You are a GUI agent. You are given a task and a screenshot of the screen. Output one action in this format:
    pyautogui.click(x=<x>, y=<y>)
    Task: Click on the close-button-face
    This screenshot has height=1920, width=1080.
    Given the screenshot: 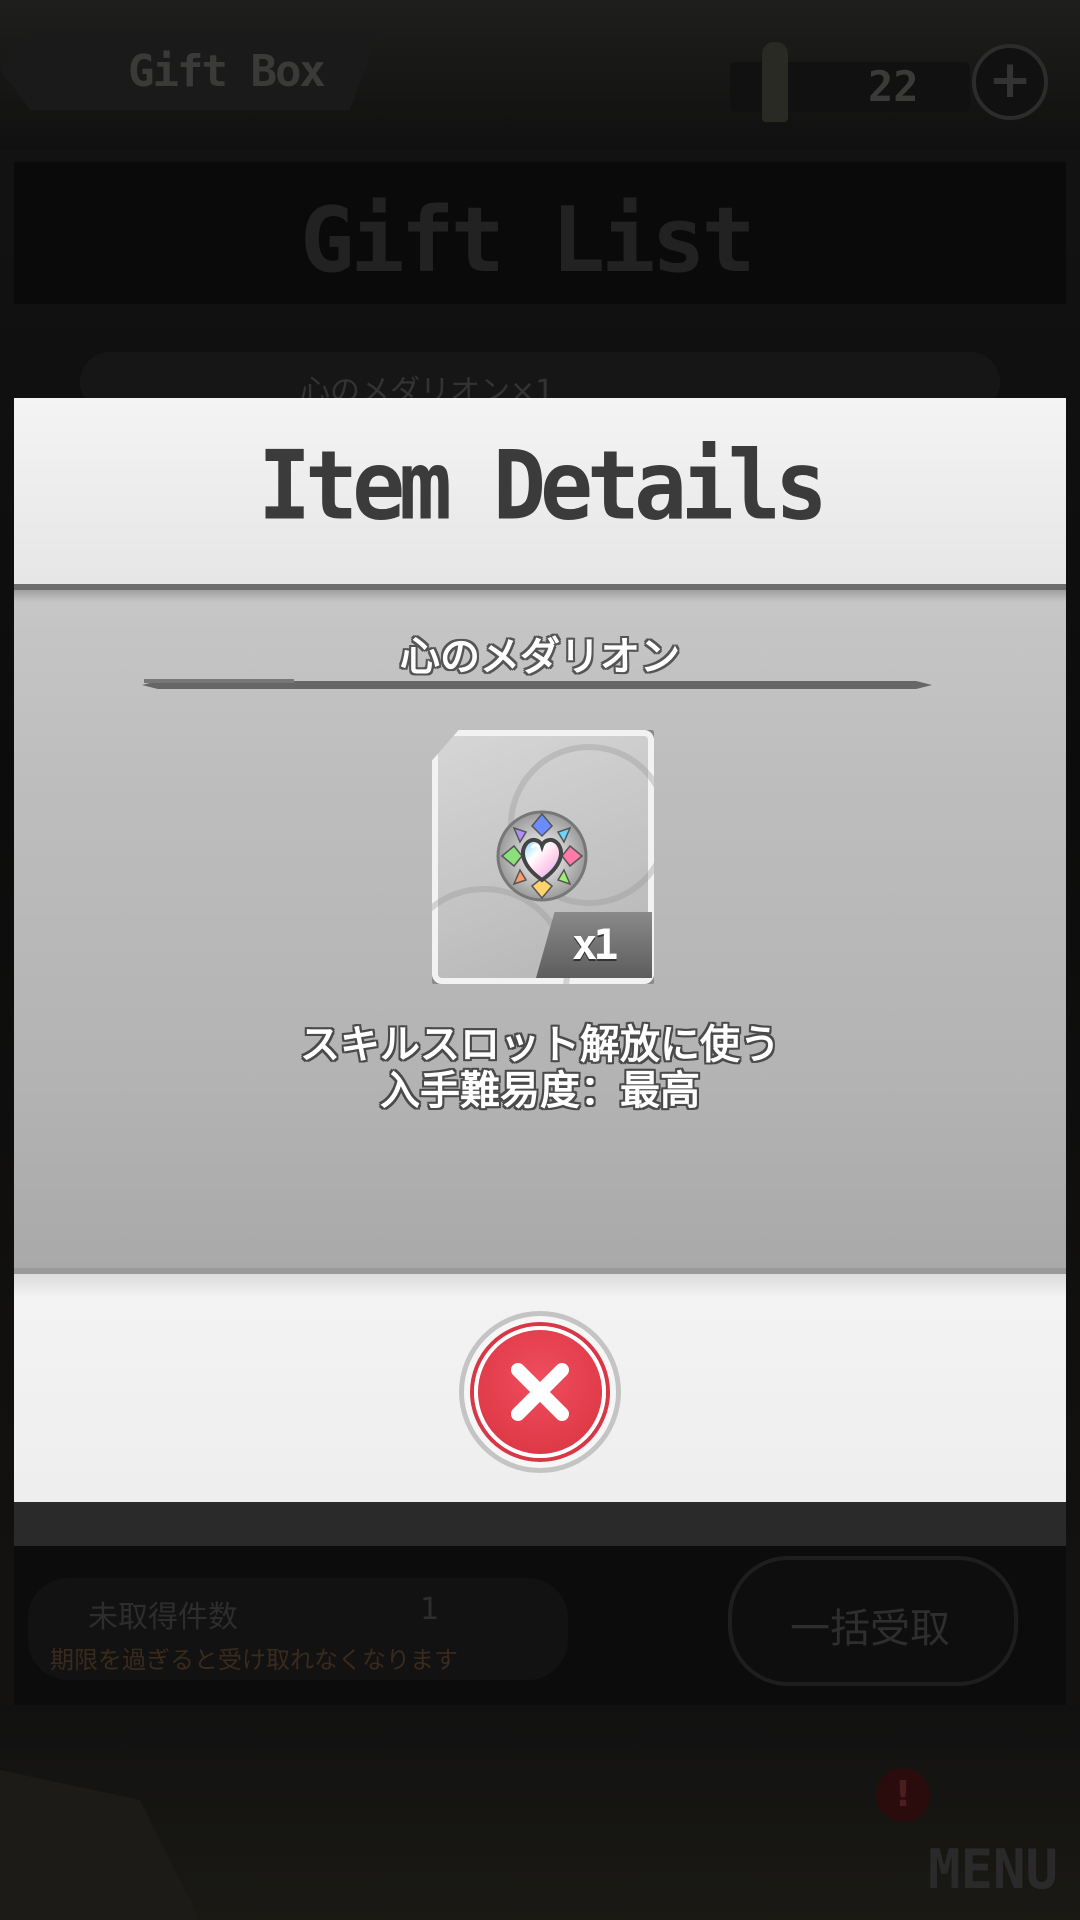 What is the action you would take?
    pyautogui.click(x=540, y=1392)
    